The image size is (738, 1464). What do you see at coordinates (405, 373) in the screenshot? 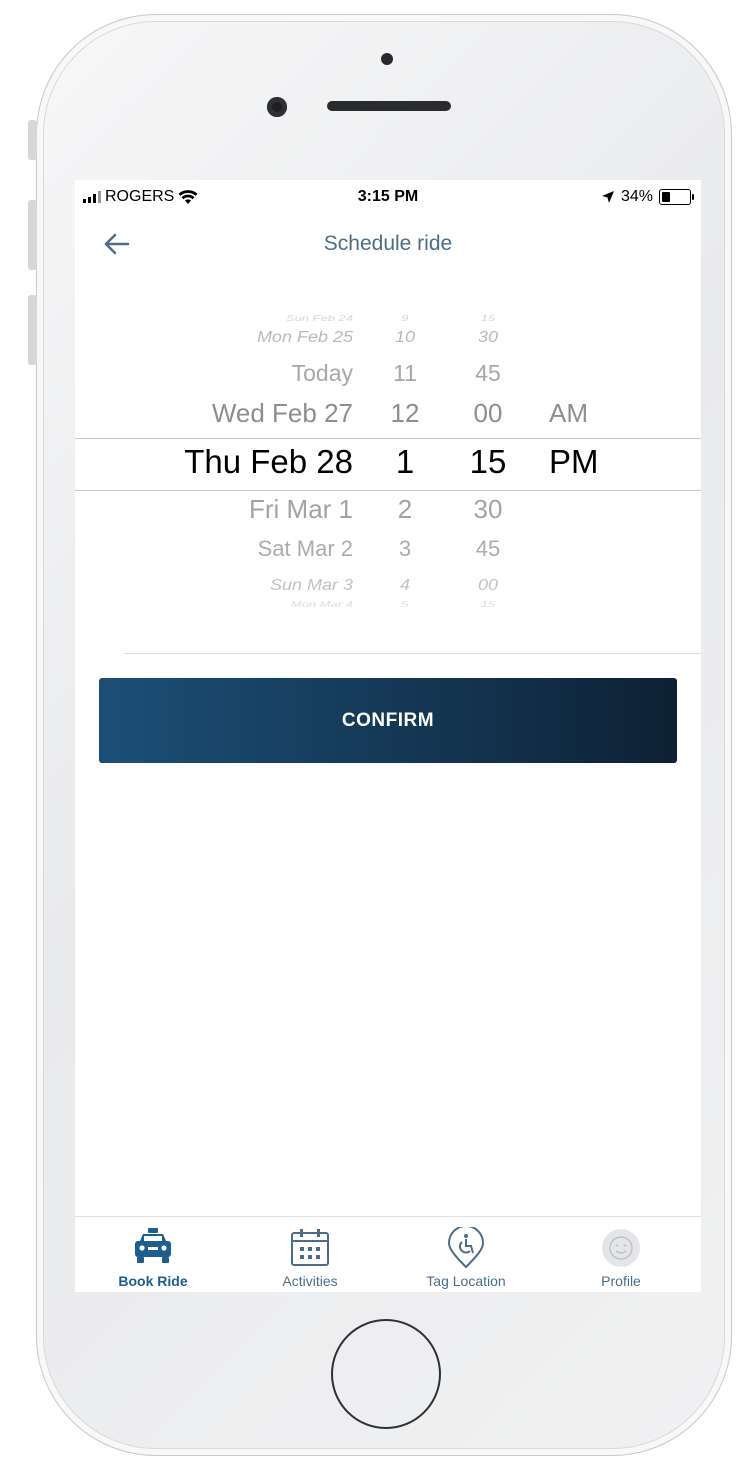
I see `hour-option: 11` at bounding box center [405, 373].